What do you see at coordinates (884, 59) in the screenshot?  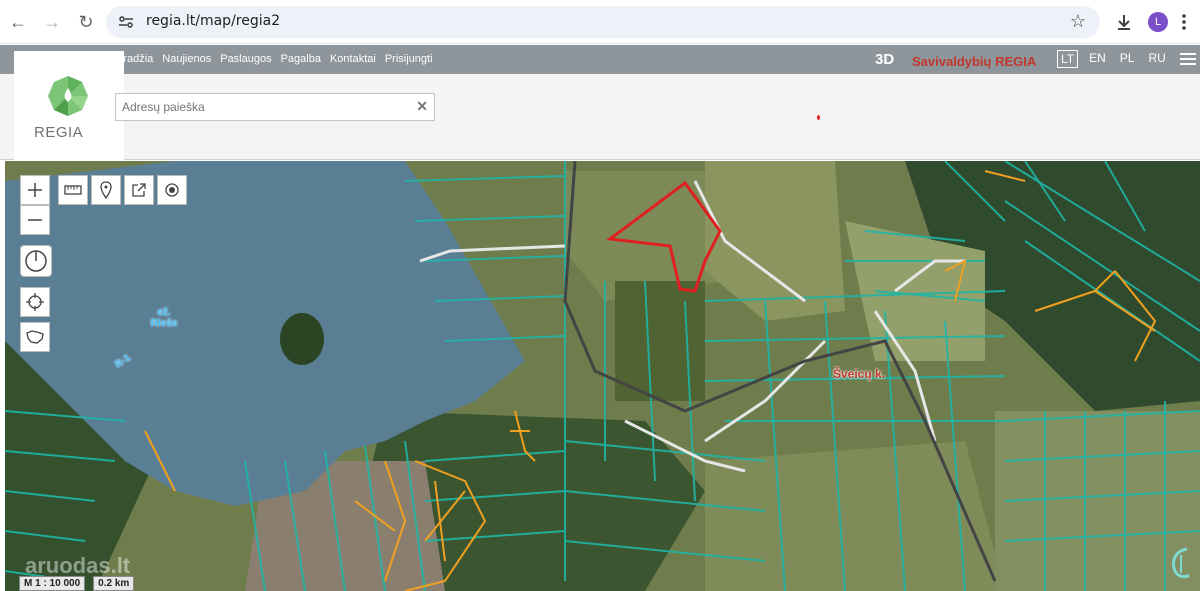 I see `3d-mode-link: 3D` at bounding box center [884, 59].